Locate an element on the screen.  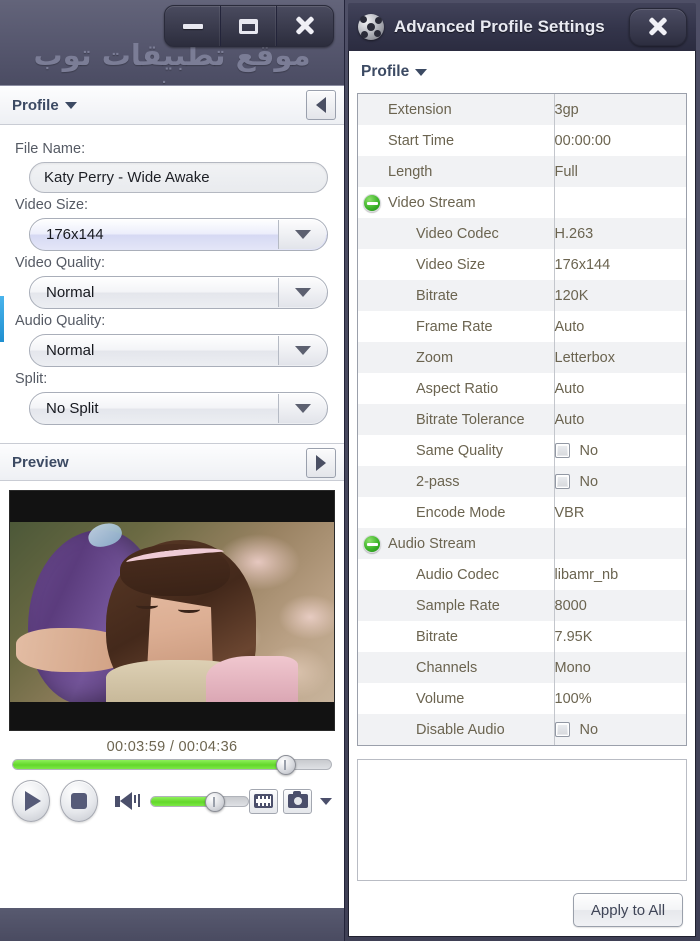
settings-row: Bitrate Tolerance Auto is located at coordinates (522, 419).